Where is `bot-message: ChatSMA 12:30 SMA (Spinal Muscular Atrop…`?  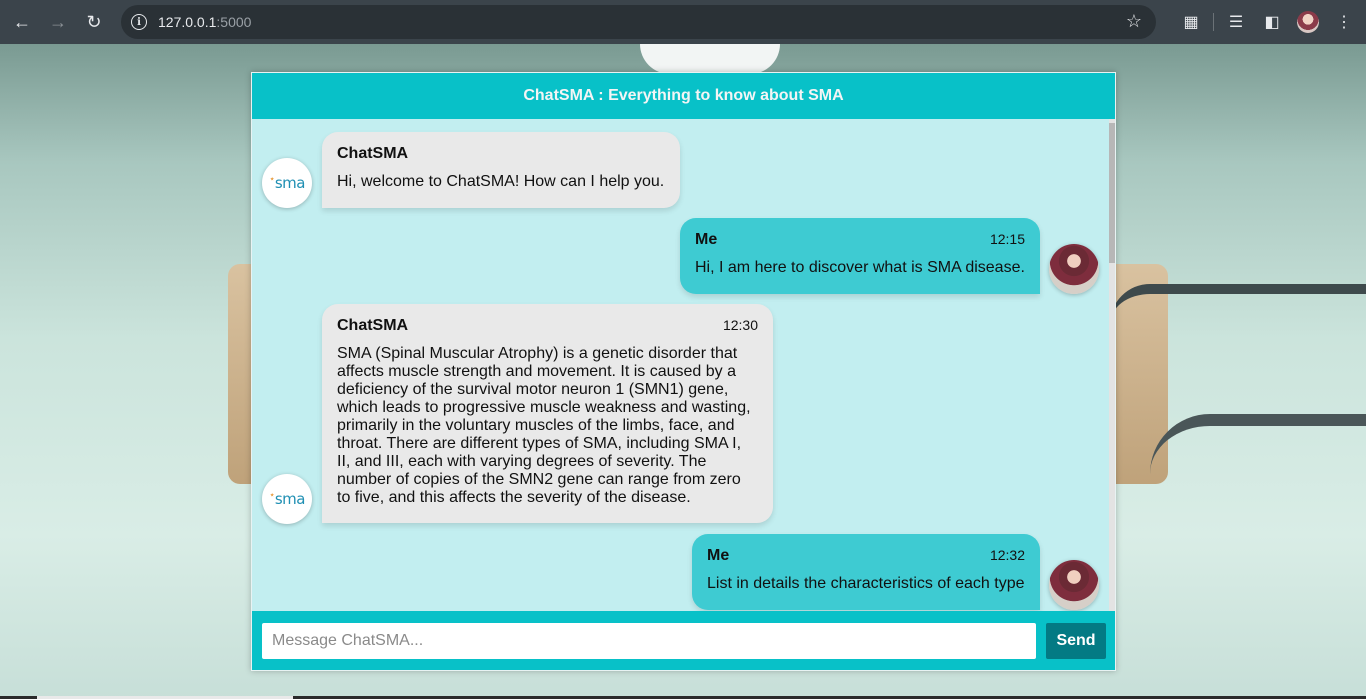
bot-message: ChatSMA 12:30 SMA (Spinal Muscular Atrop… is located at coordinates (547, 413).